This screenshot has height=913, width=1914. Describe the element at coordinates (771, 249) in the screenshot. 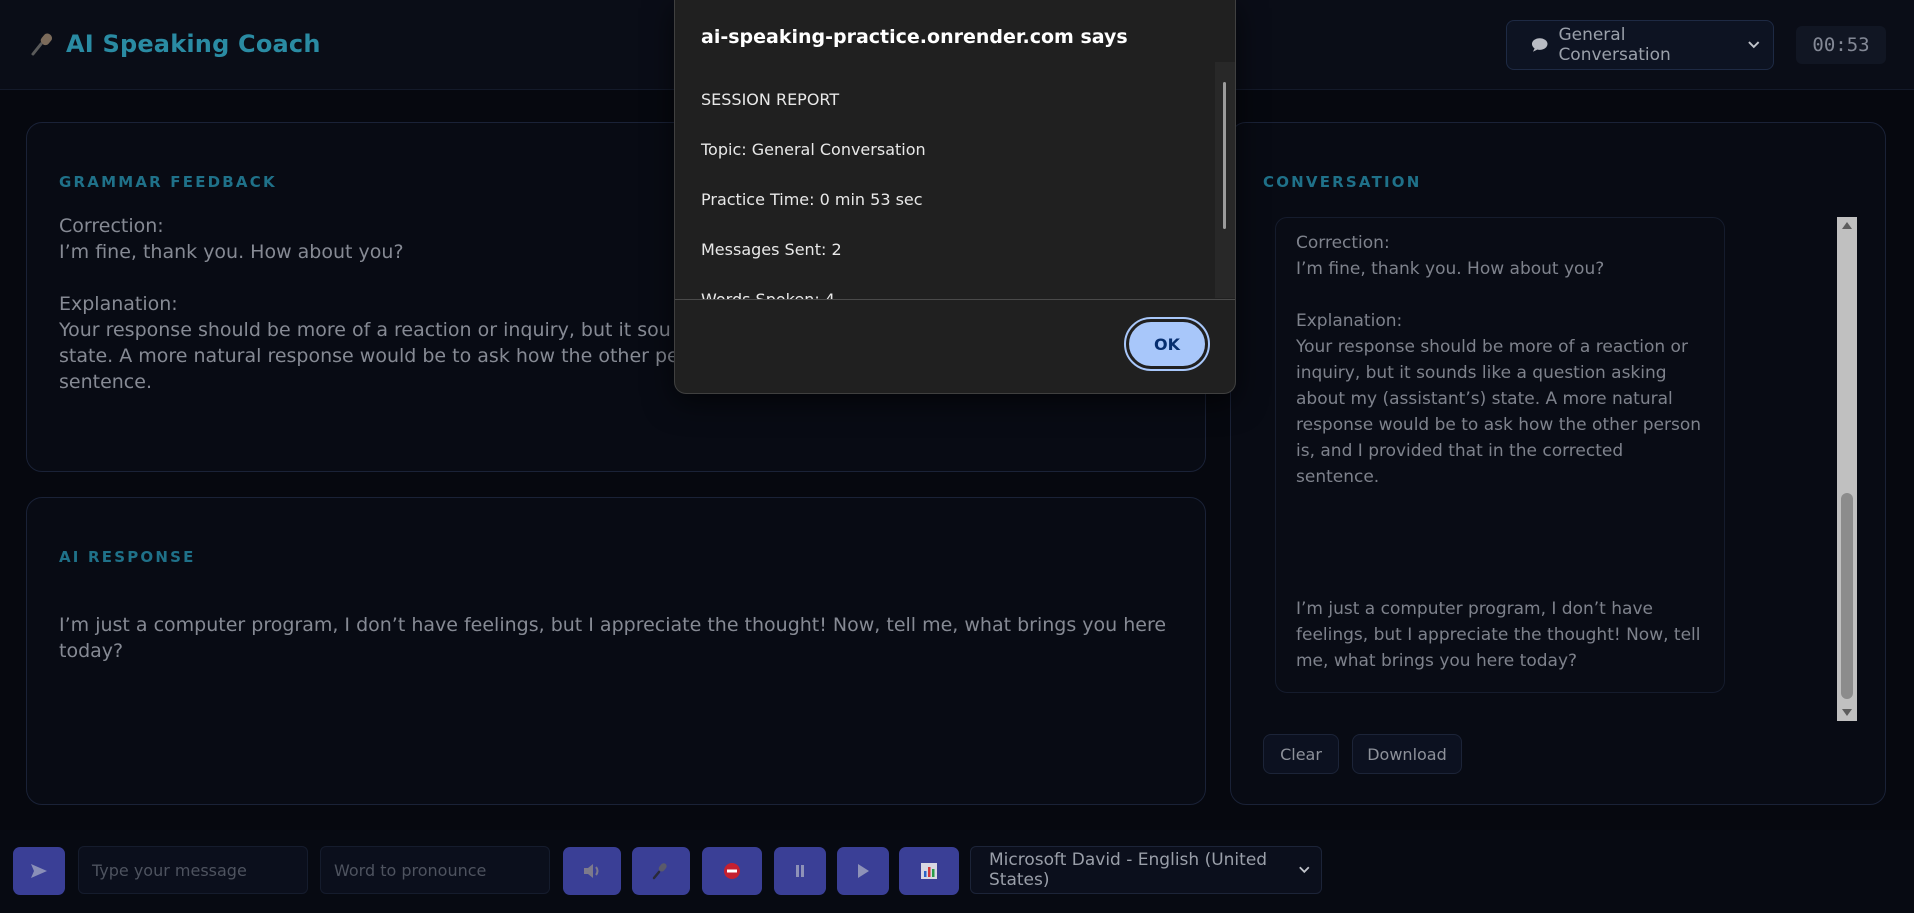

I see `report-line: Messages Sent: 2` at that location.